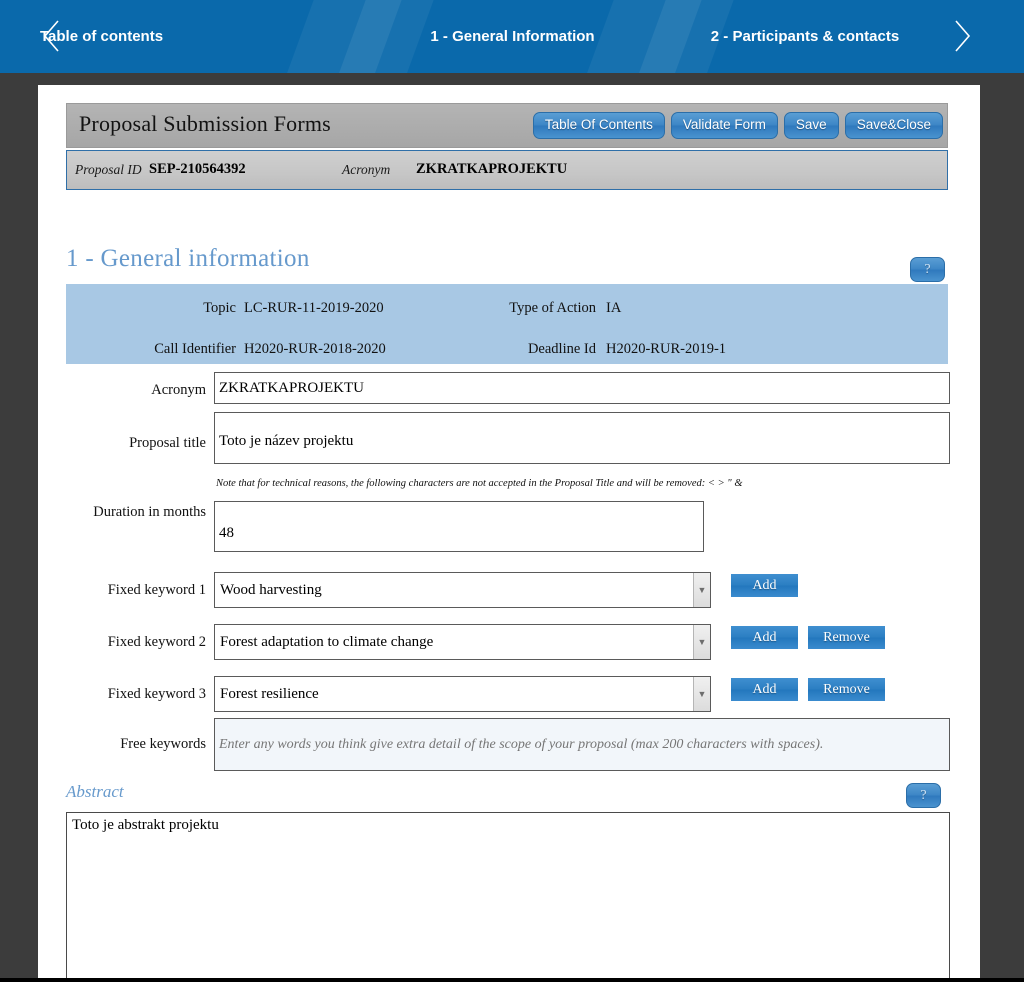 The image size is (1024, 982). I want to click on proposal-id-label: Proposal ID, so click(108, 169).